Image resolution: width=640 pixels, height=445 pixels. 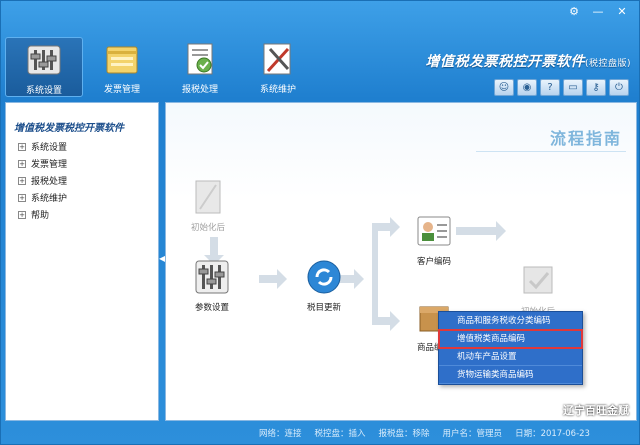 I want to click on key-icon: ⚷, so click(x=596, y=87).